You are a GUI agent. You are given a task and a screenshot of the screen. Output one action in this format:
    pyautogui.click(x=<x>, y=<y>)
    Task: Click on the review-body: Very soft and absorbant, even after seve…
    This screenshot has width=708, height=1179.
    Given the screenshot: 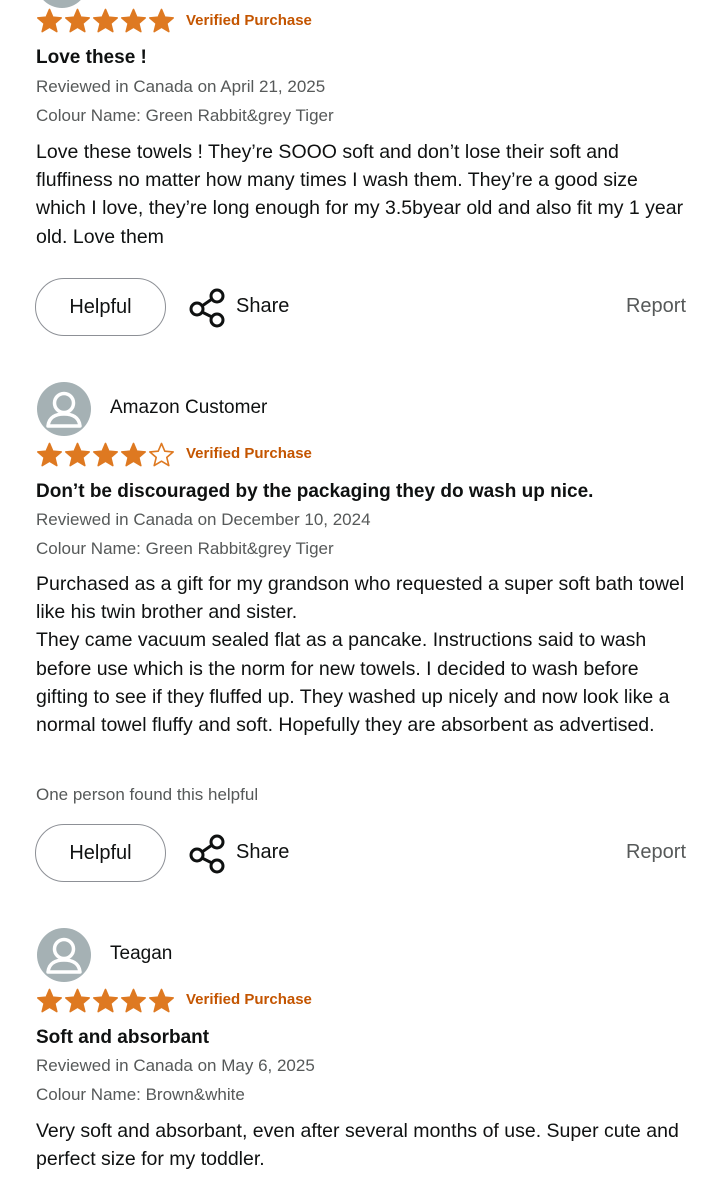 What is the action you would take?
    pyautogui.click(x=357, y=1145)
    